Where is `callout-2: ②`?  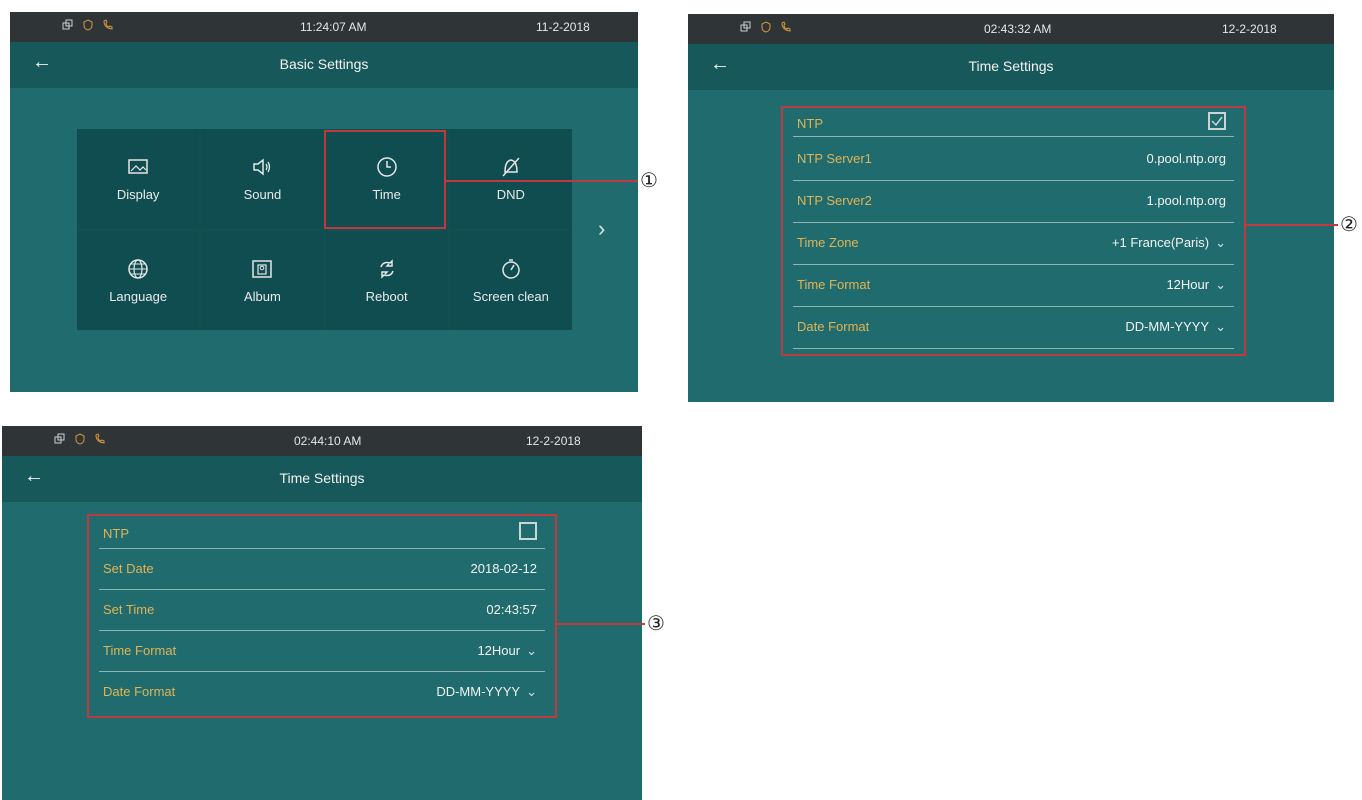 callout-2: ② is located at coordinates (1349, 225).